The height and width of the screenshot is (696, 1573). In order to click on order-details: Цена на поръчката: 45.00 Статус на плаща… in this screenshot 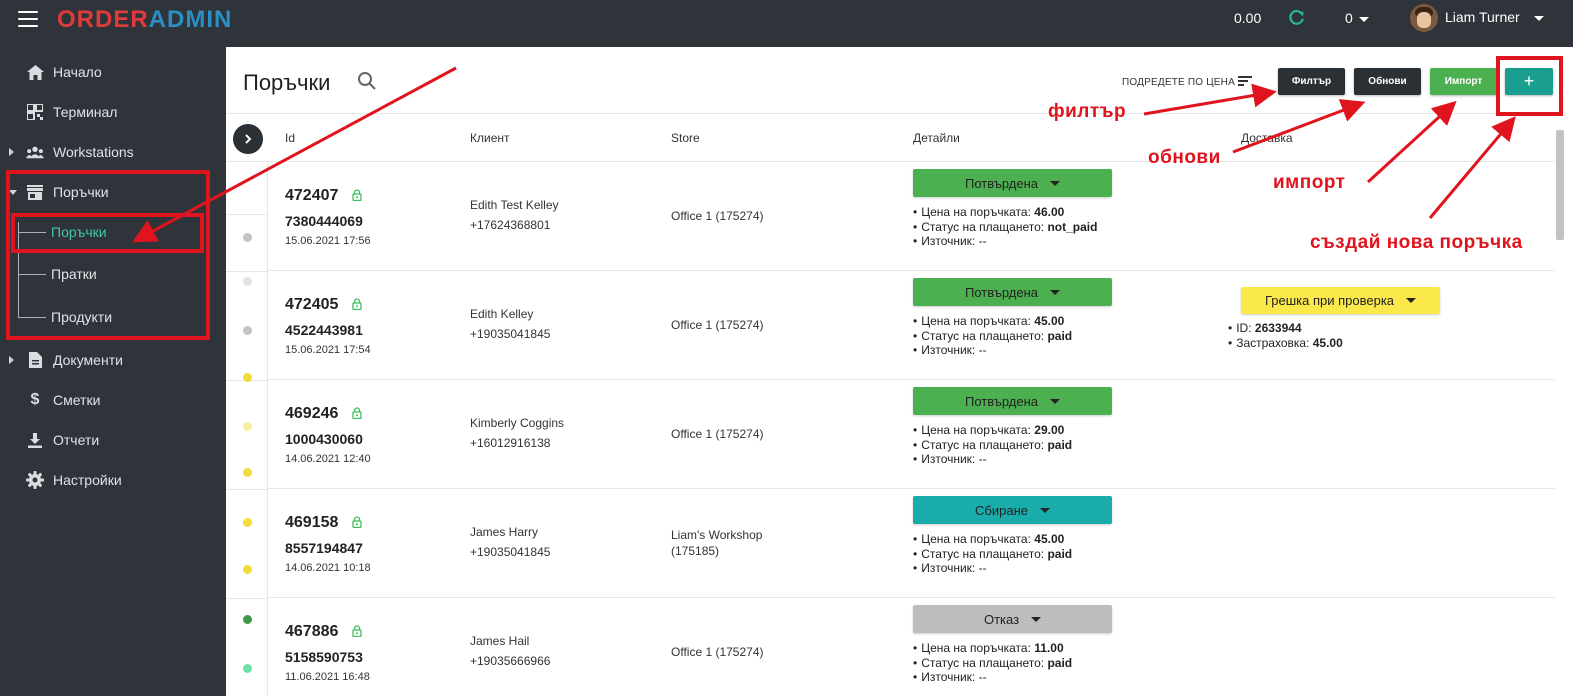, I will do `click(992, 554)`.